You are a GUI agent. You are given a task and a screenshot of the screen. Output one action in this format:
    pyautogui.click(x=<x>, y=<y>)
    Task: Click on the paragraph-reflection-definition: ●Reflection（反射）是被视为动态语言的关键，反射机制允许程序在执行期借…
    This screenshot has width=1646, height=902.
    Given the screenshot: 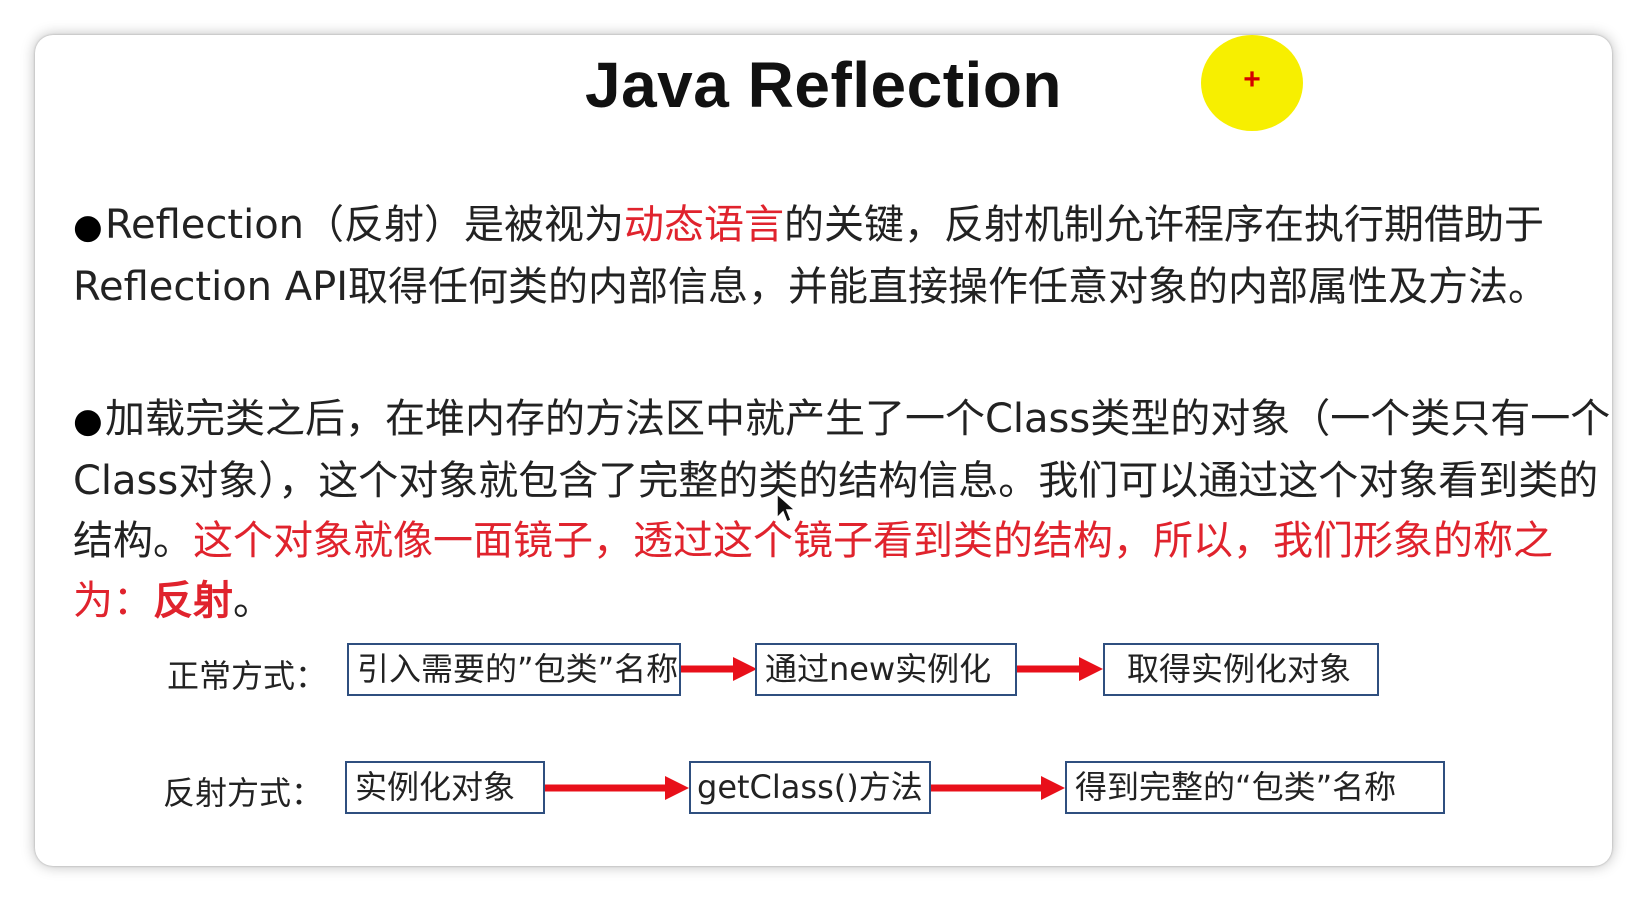 What is the action you would take?
    pyautogui.click(x=842, y=256)
    